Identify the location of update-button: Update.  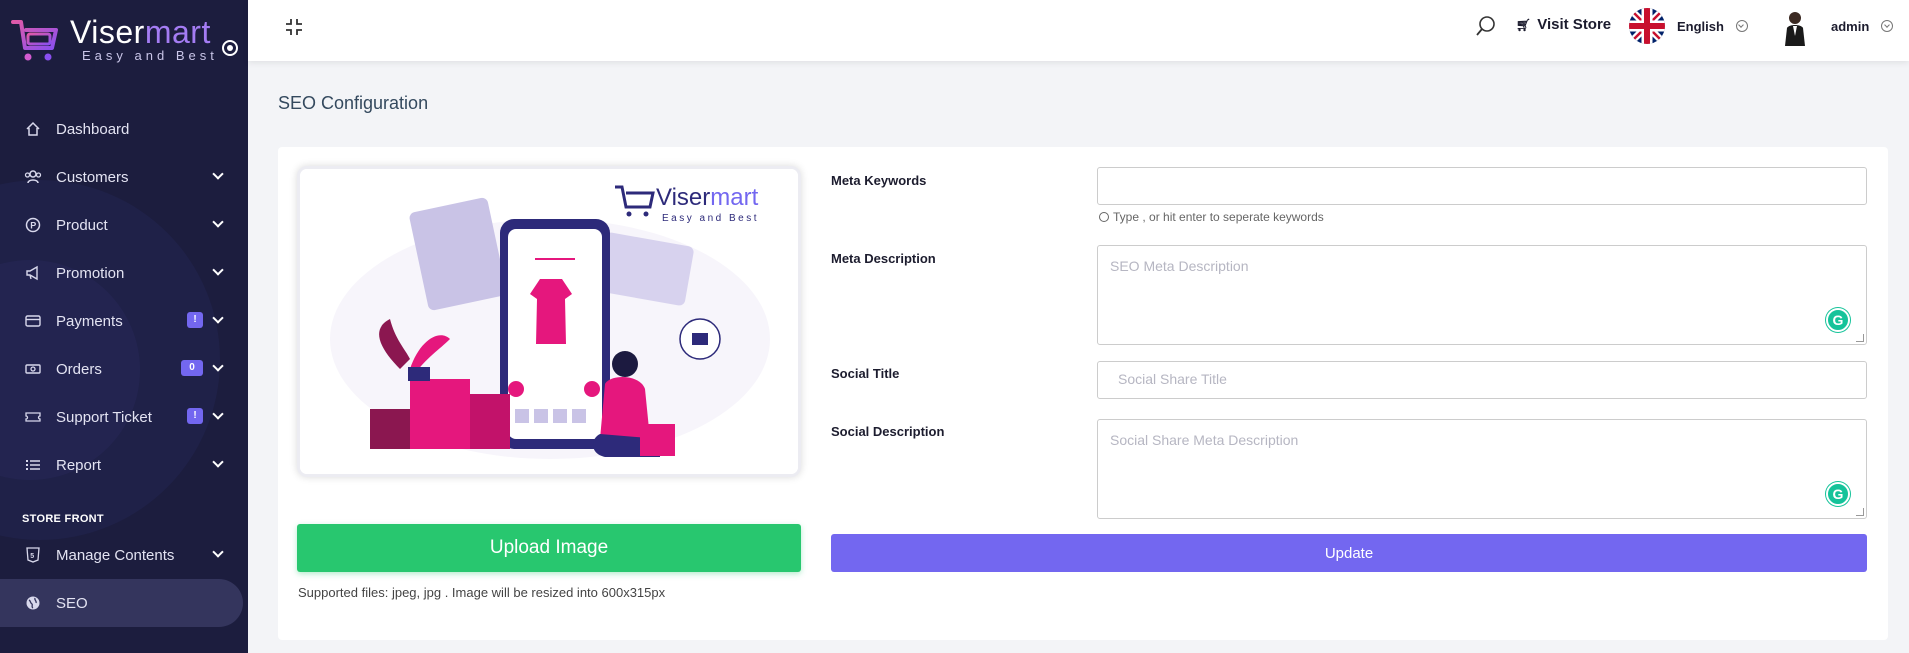
(1349, 553).